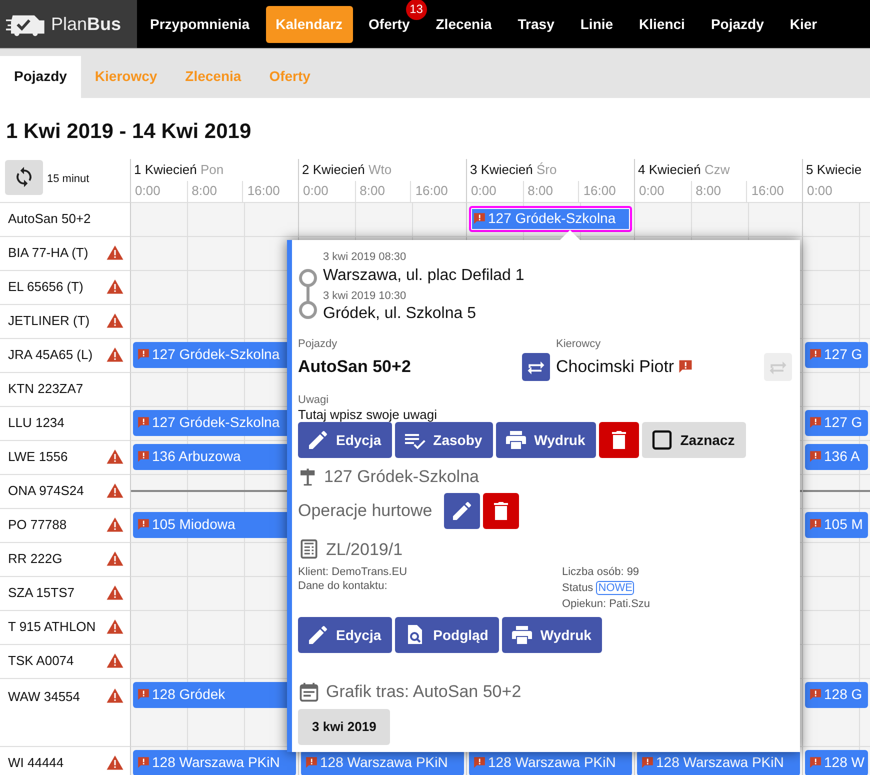  I want to click on resources-button: Zasoby, so click(444, 440).